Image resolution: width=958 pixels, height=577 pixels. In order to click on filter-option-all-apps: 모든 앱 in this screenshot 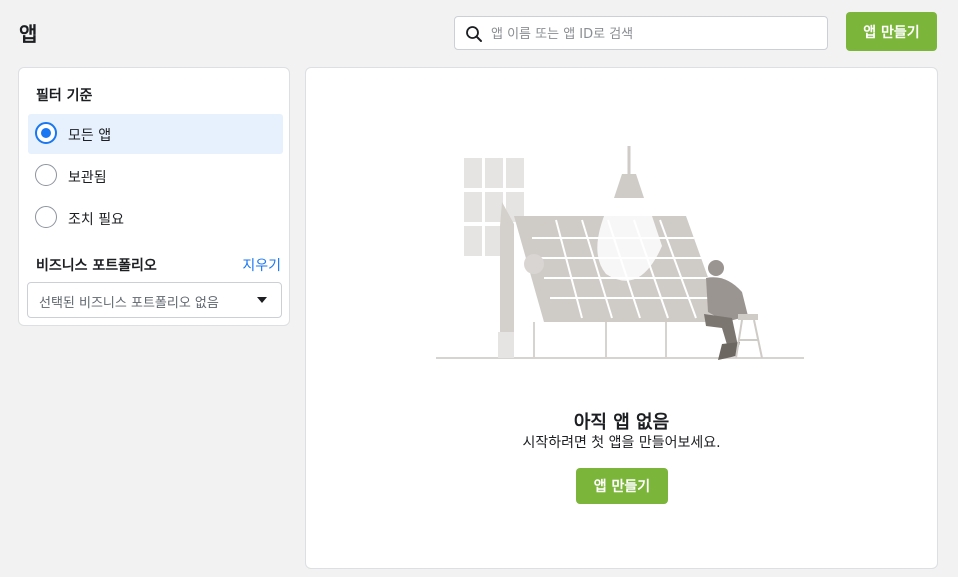, I will do `click(155, 134)`.